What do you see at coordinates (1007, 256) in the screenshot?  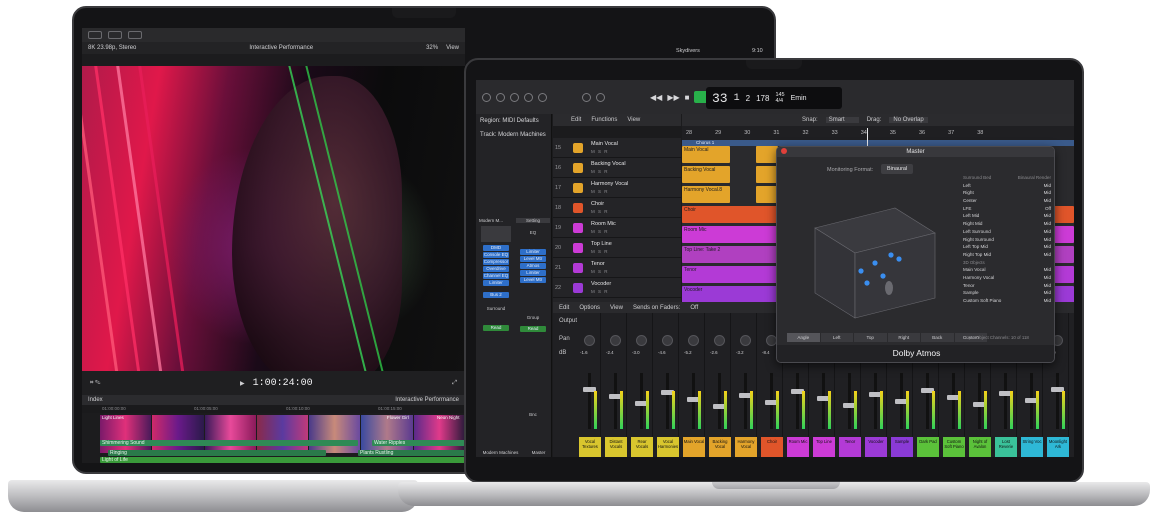 I see `channel-level-row: Right Top Mid Mid` at bounding box center [1007, 256].